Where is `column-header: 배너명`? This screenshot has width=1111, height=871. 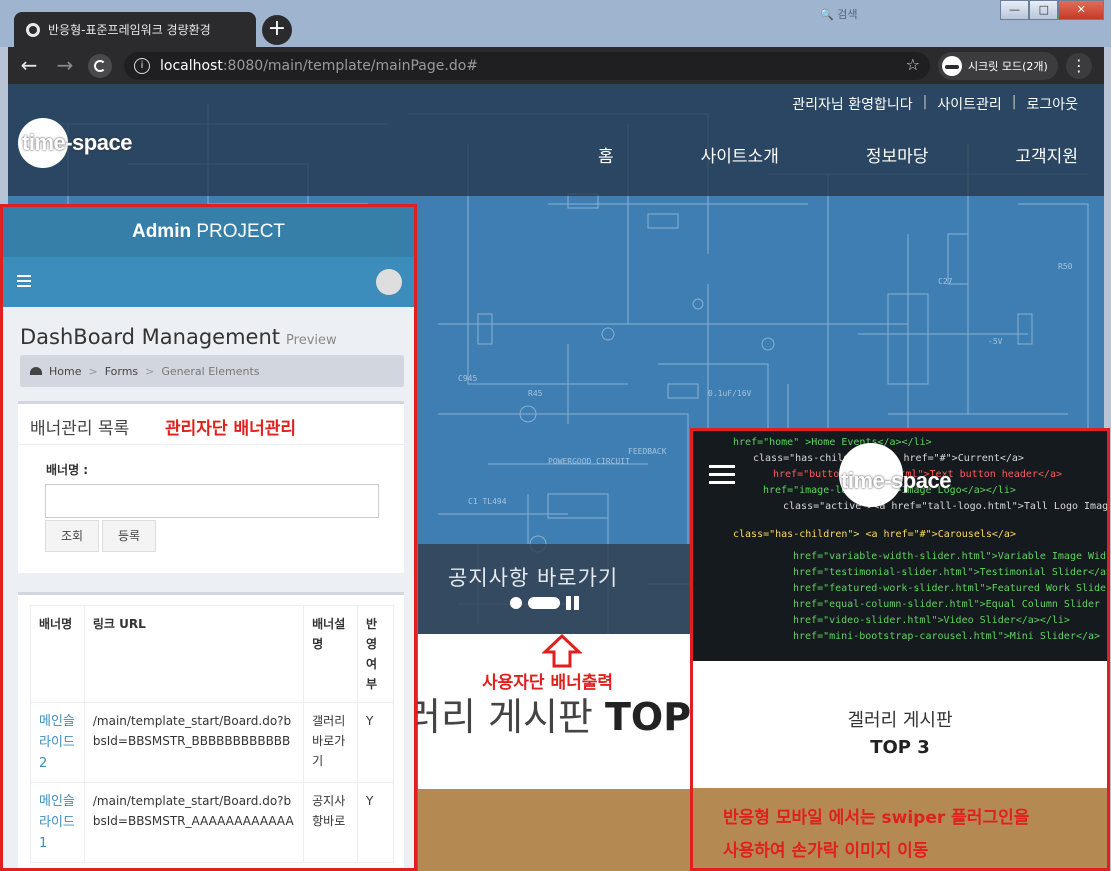
column-header: 배너명 is located at coordinates (57, 654).